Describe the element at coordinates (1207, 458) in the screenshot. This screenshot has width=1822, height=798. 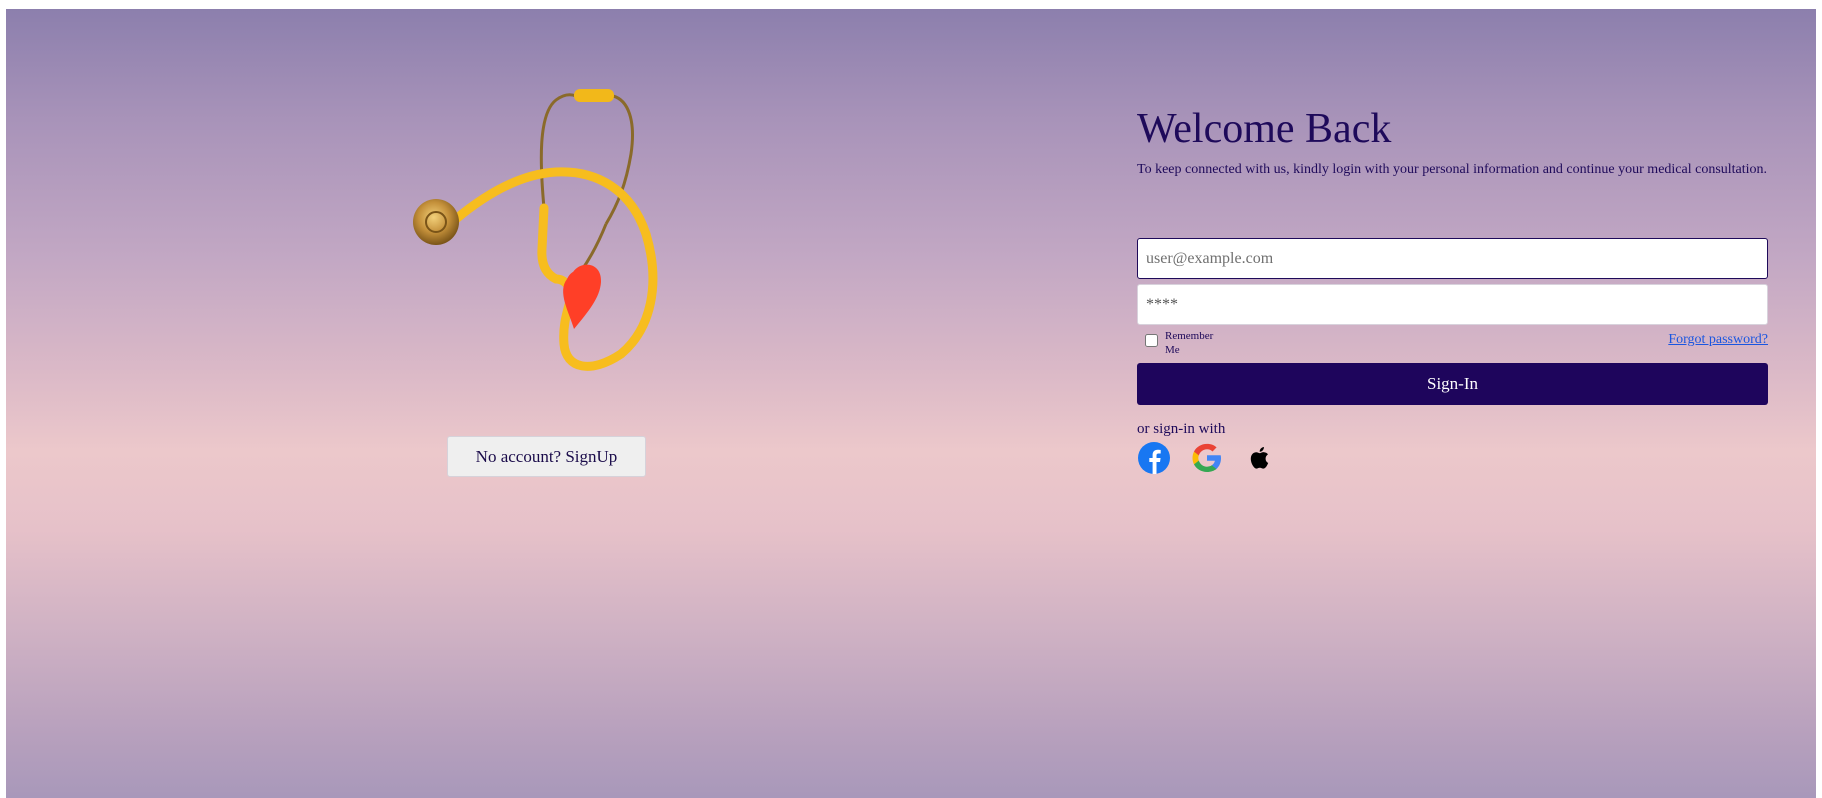
I see `google-icon` at that location.